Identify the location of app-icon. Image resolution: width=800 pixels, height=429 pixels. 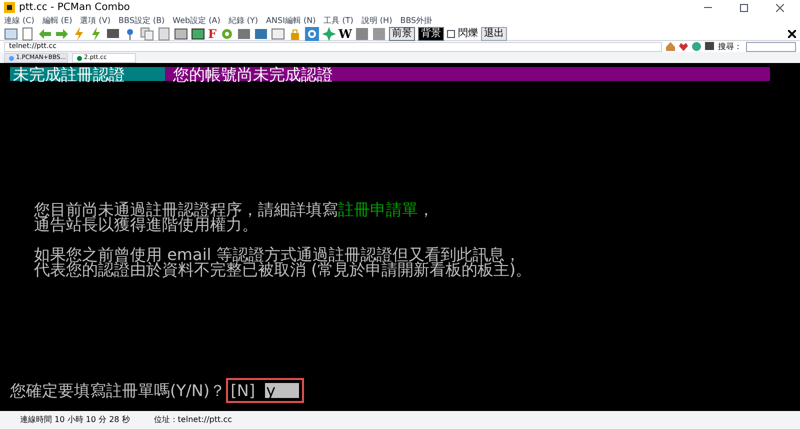
(9, 7).